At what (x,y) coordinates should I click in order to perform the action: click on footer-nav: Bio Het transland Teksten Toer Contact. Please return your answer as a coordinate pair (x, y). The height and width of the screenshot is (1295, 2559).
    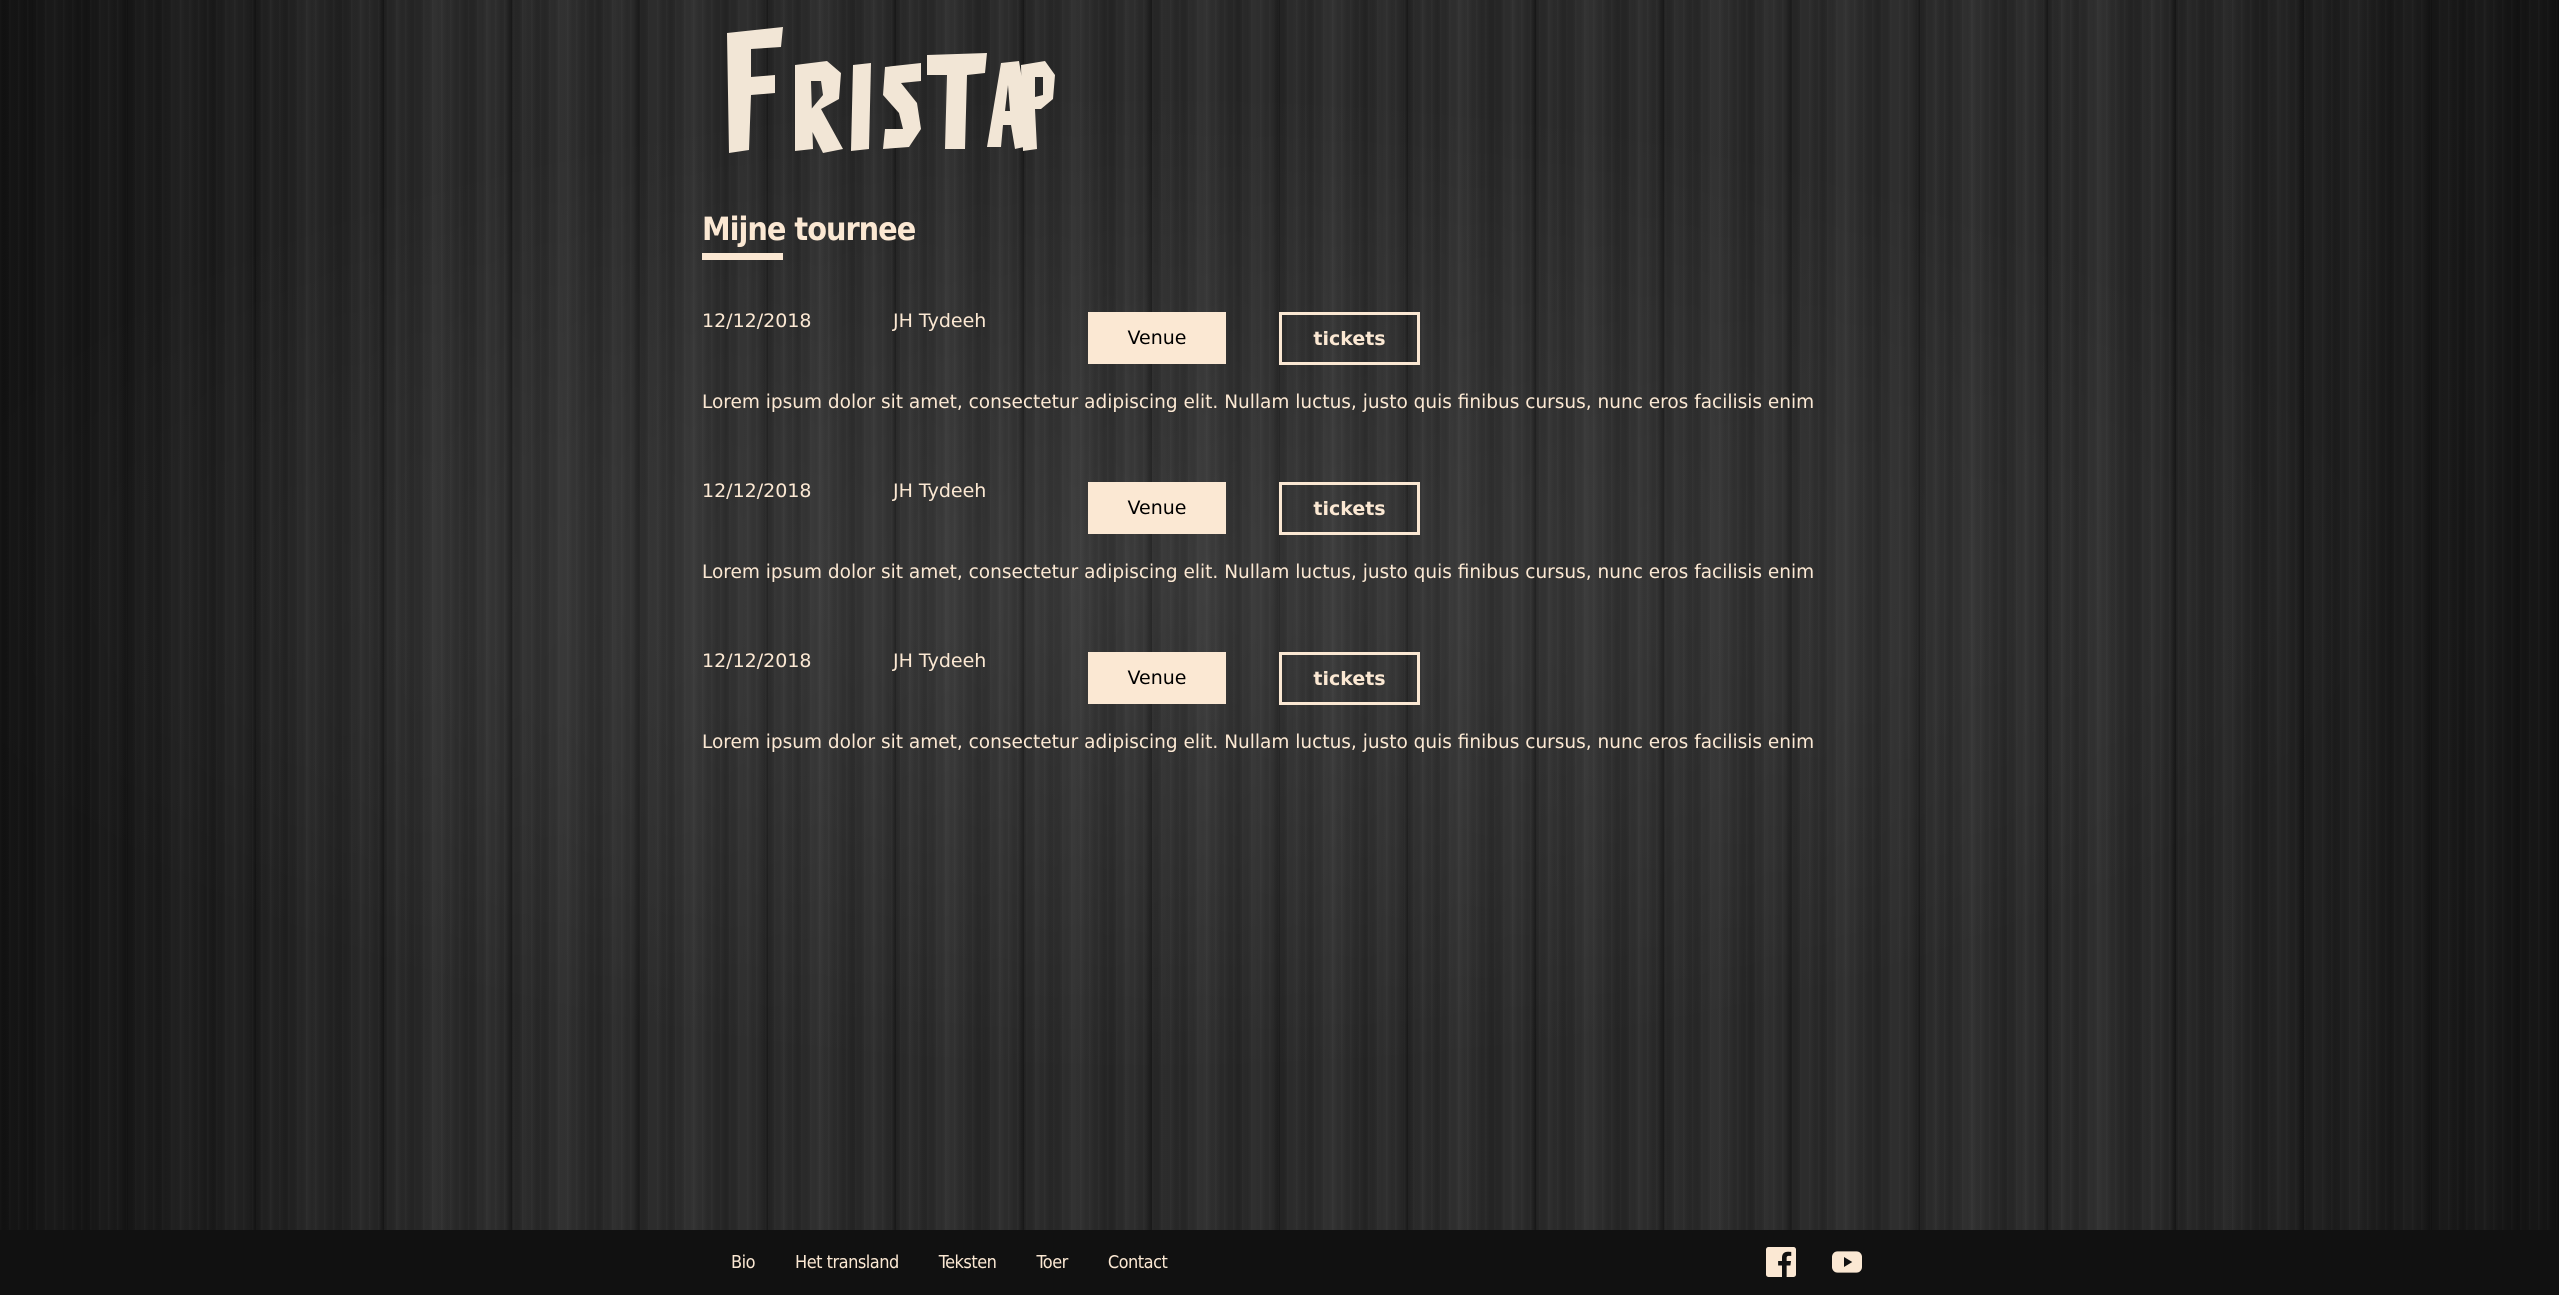
    Looking at the image, I should click on (949, 1262).